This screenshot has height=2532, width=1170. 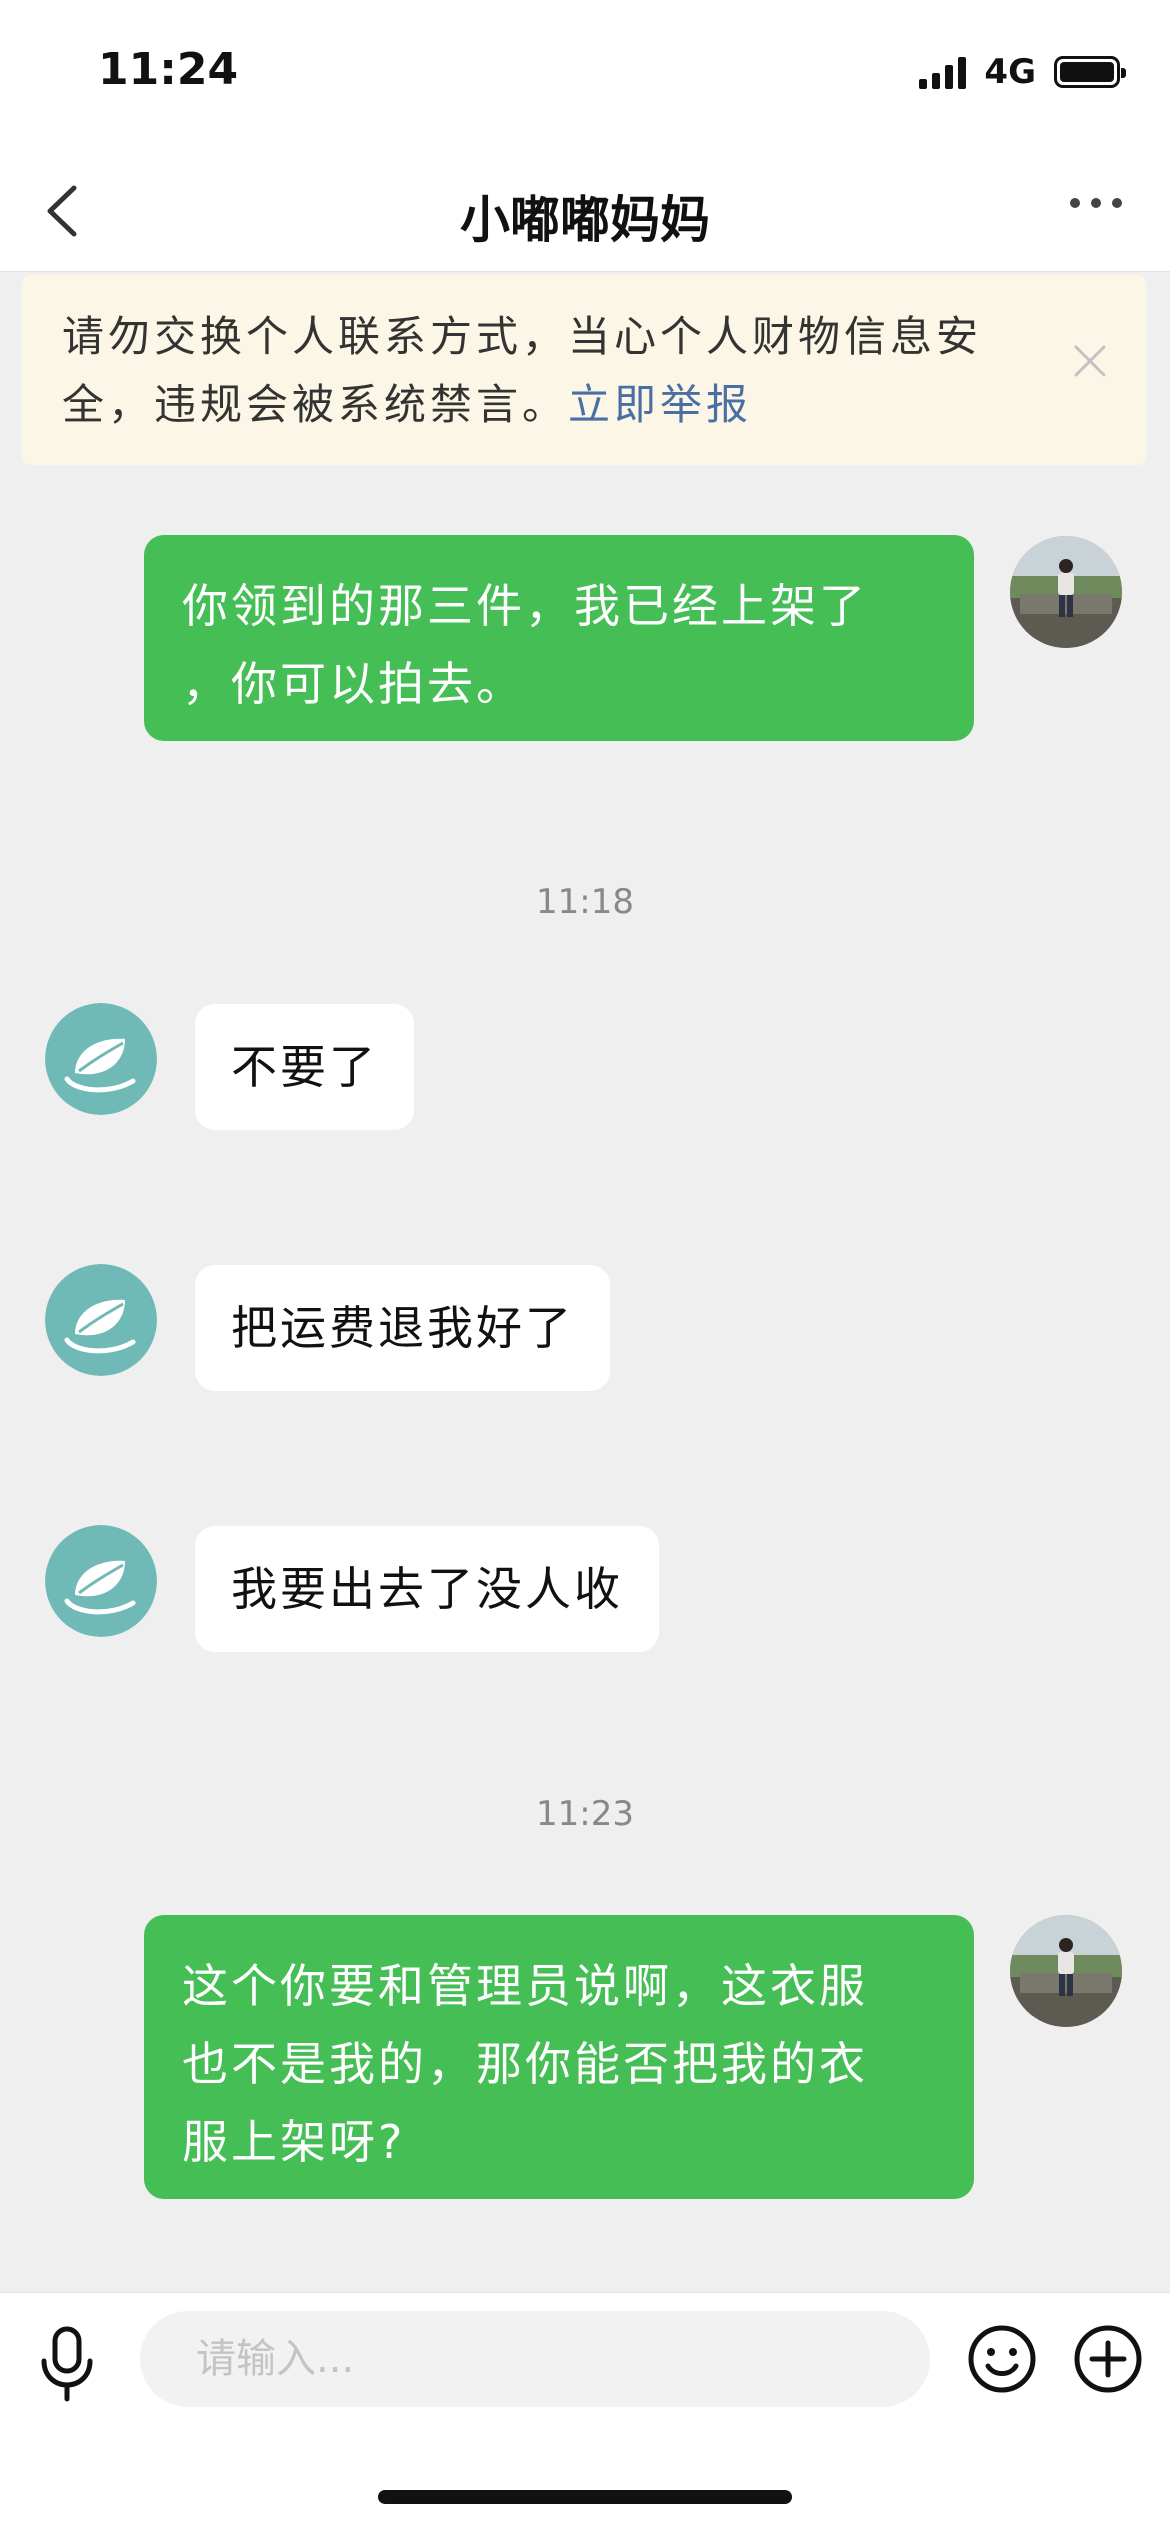 I want to click on network-label: 4G, so click(x=1010, y=72).